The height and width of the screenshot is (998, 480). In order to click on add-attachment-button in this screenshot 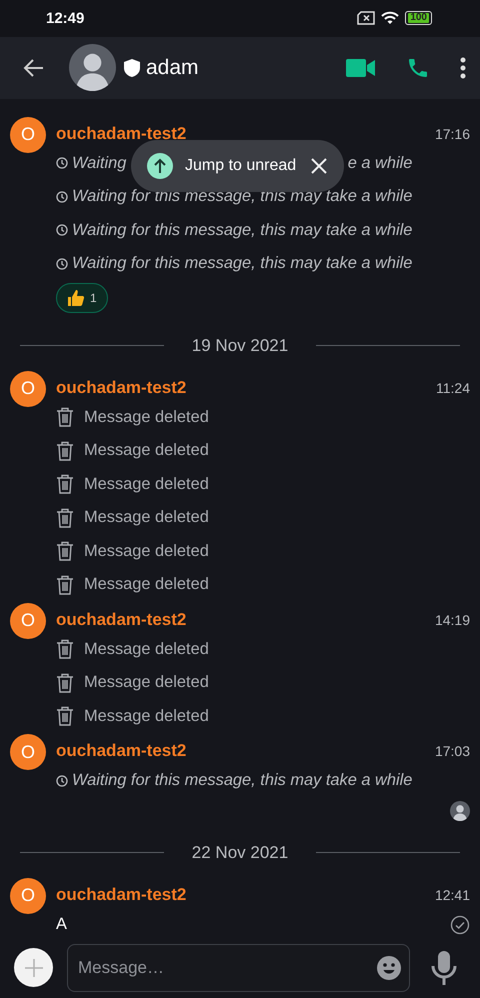, I will do `click(33, 968)`.